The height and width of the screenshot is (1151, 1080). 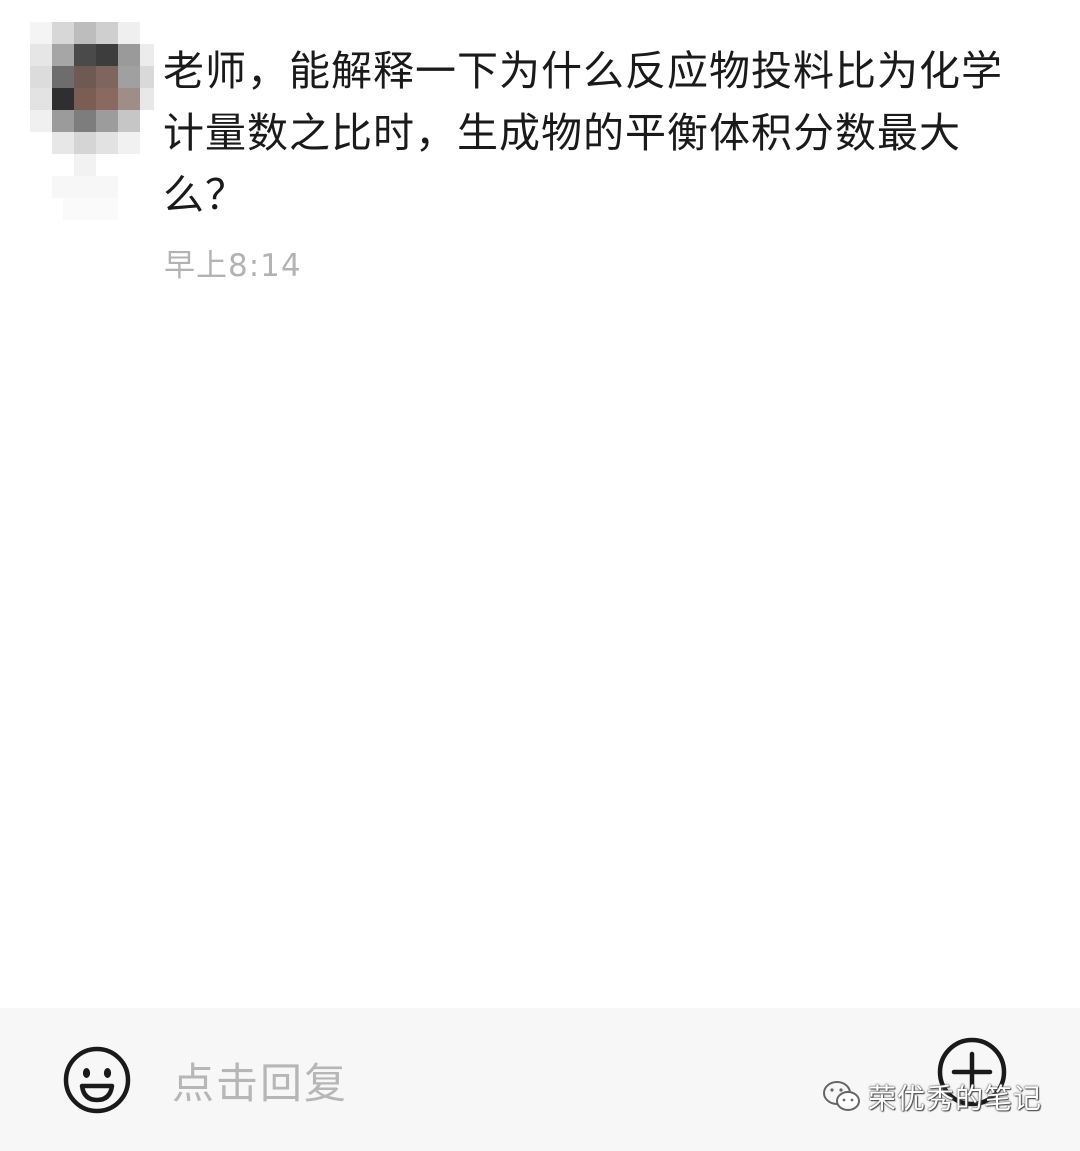 What do you see at coordinates (954, 1098) in the screenshot?
I see `watermark-text: 荣优秀的笔记` at bounding box center [954, 1098].